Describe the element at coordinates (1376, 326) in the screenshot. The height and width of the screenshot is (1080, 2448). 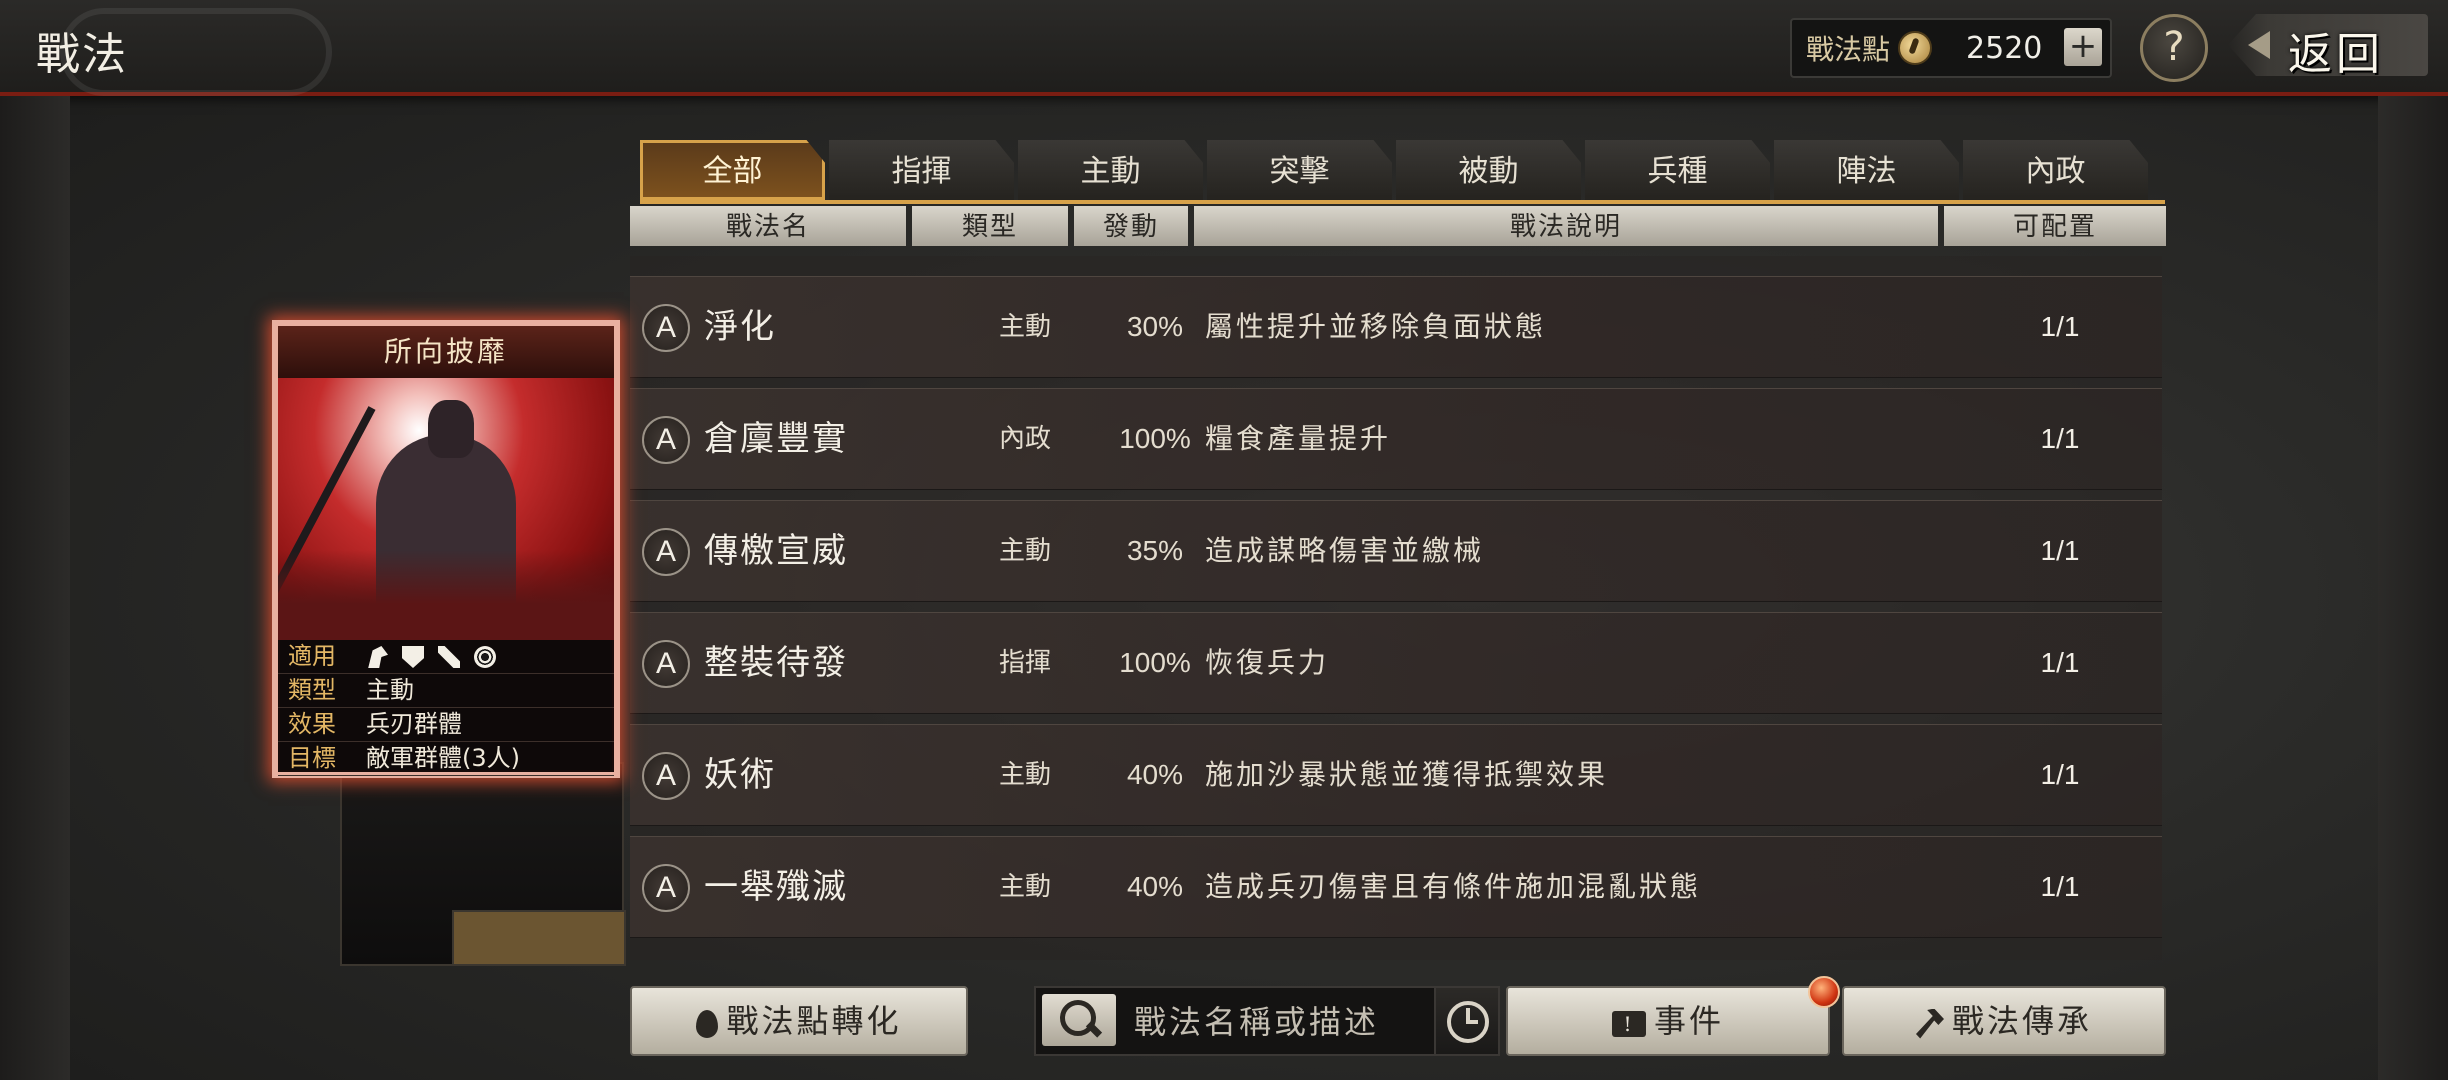
I see `tactic-description: 屬性提升並移除負面狀態` at that location.